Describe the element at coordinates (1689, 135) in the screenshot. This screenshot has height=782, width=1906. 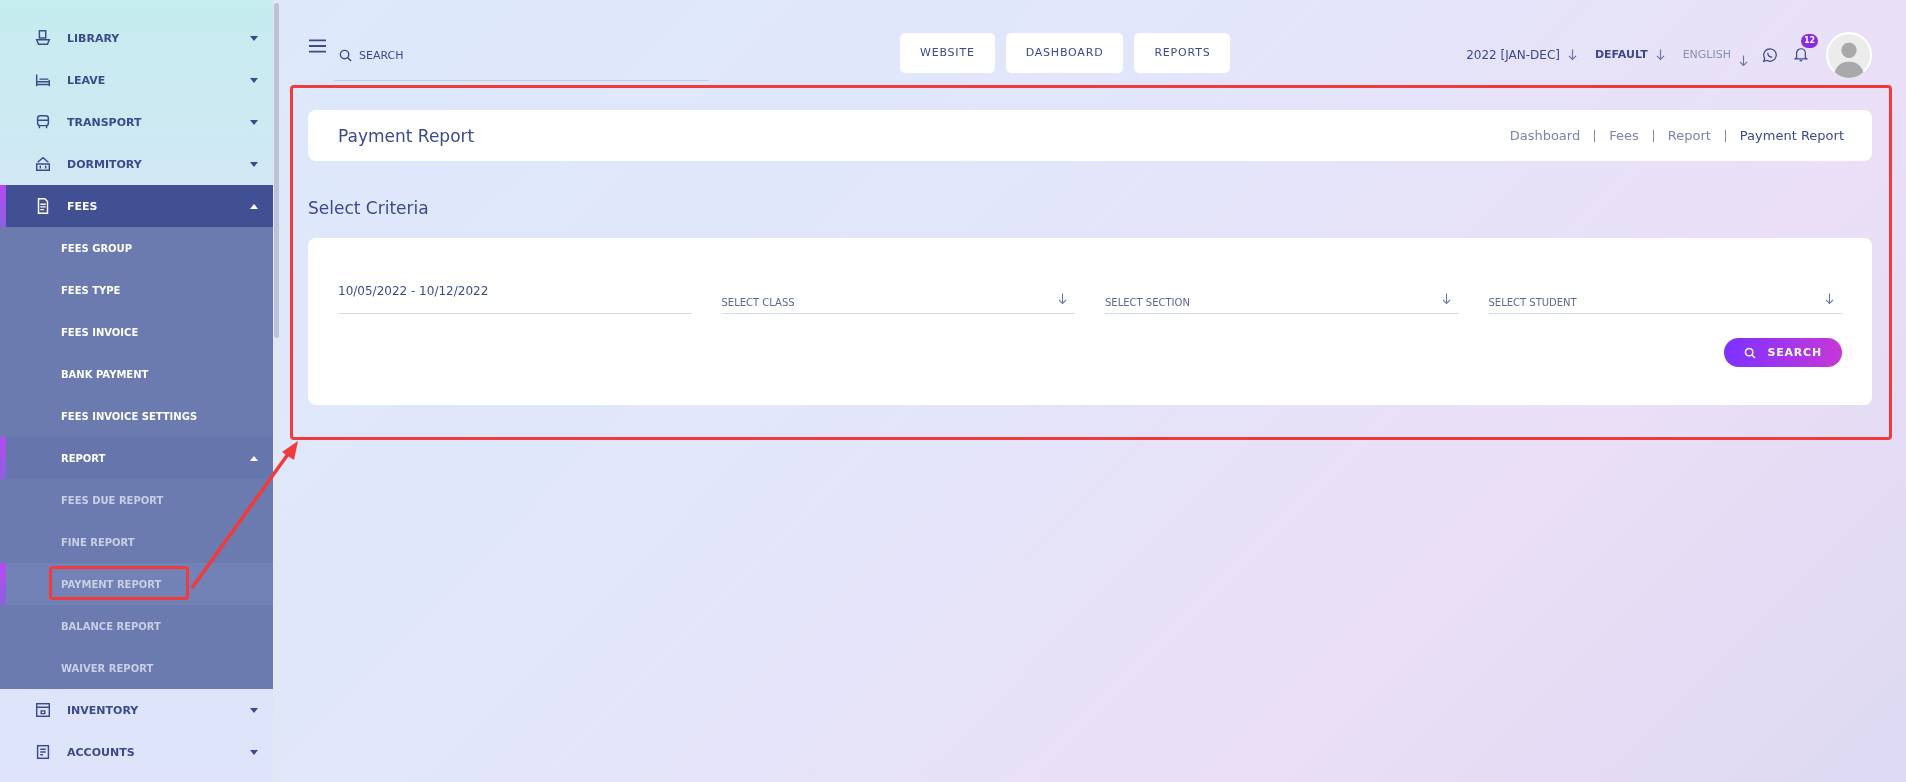
I see `breadcrumb-link: Report` at that location.